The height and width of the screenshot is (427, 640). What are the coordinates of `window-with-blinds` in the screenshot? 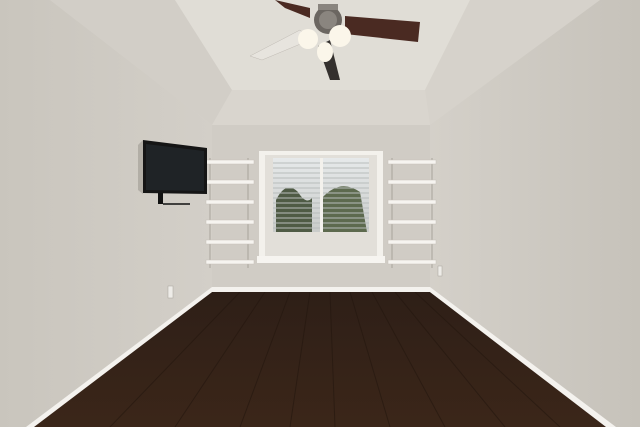 It's located at (321, 207).